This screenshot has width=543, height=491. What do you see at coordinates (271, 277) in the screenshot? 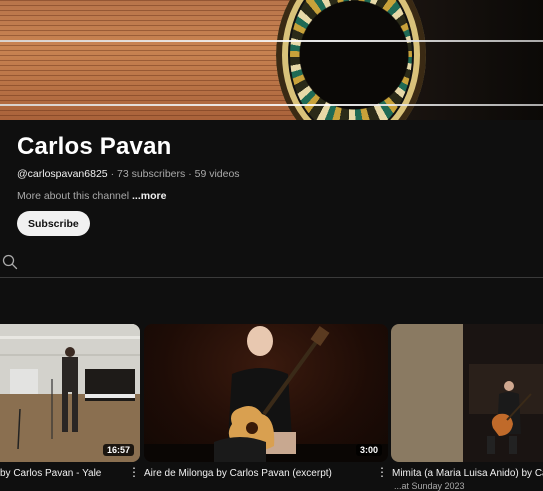
I see `tab-divider` at bounding box center [271, 277].